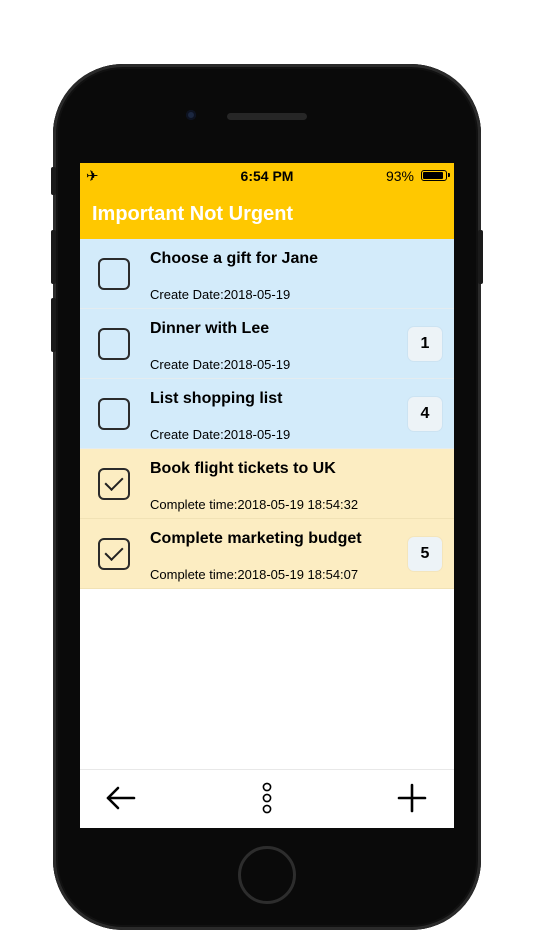 The width and height of the screenshot is (534, 950). I want to click on bottom-toolbar, so click(267, 798).